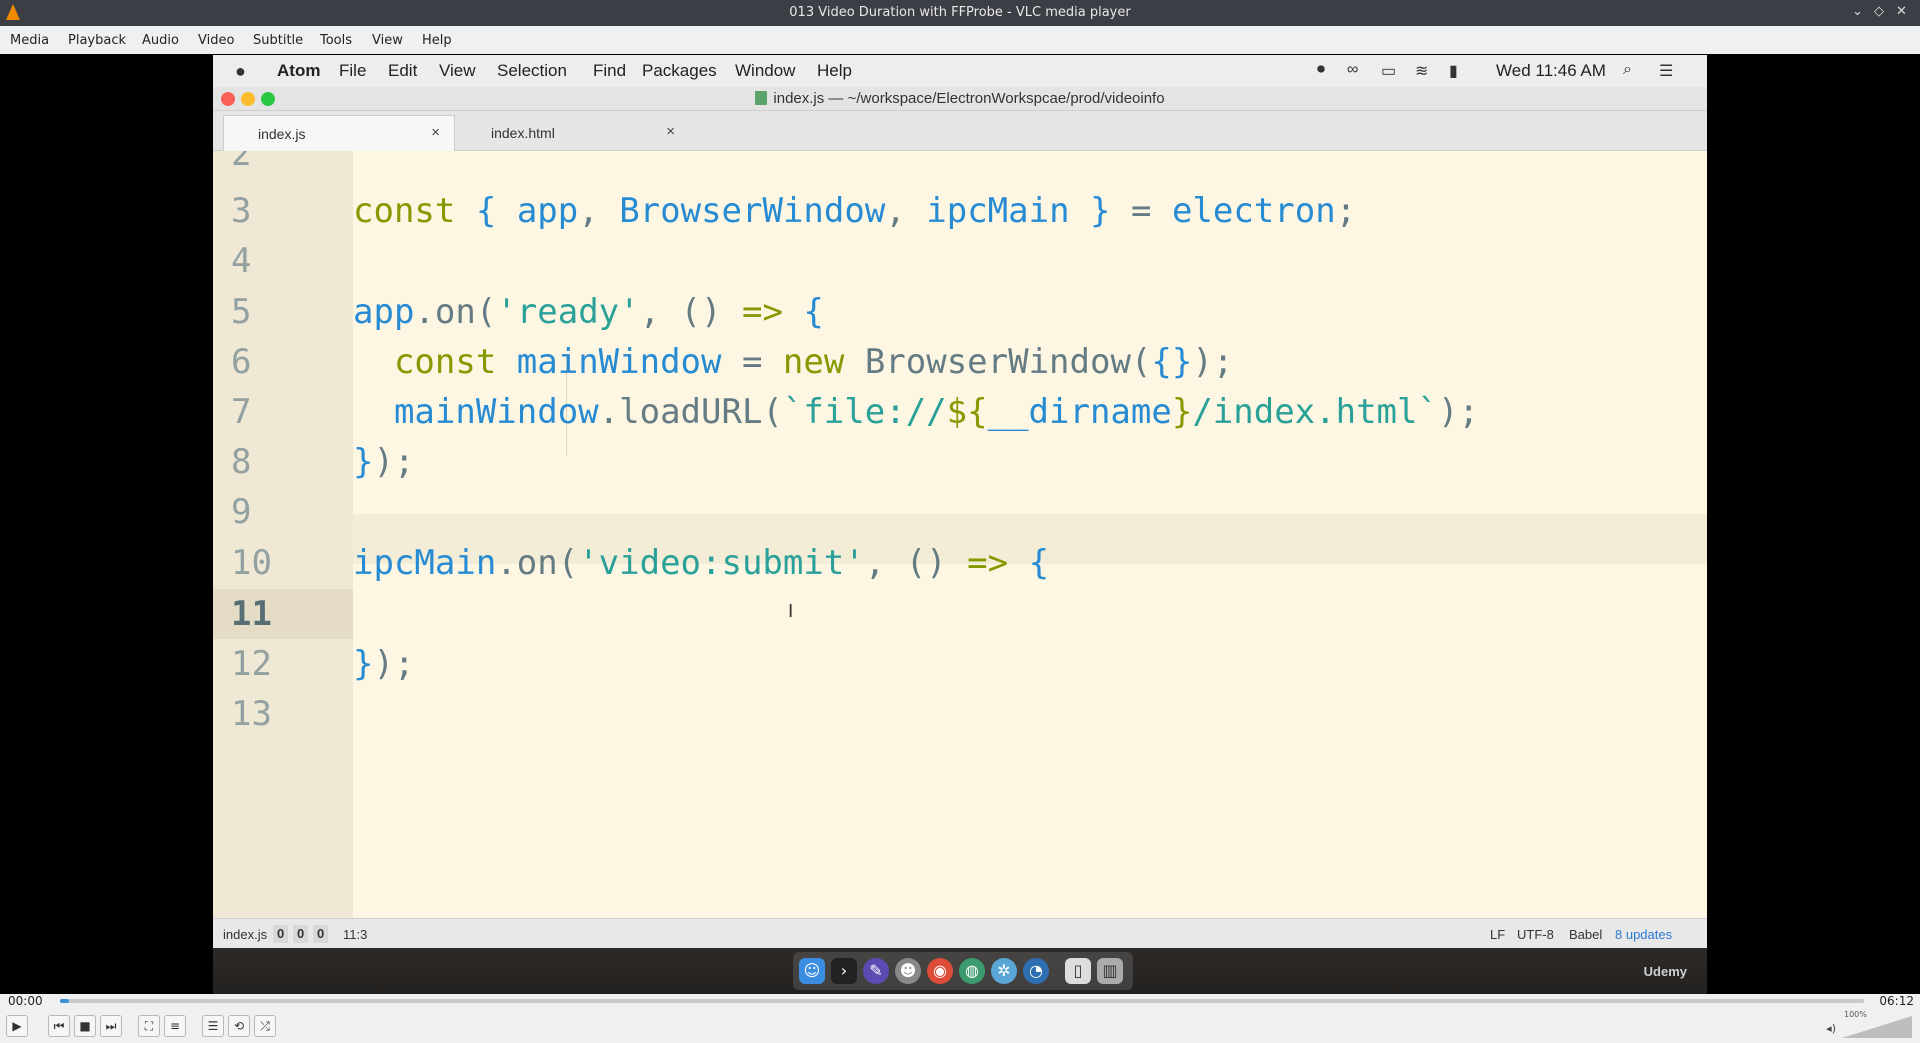  Describe the element at coordinates (1036, 971) in the screenshot. I see `quicktime-icon: ◔` at that location.